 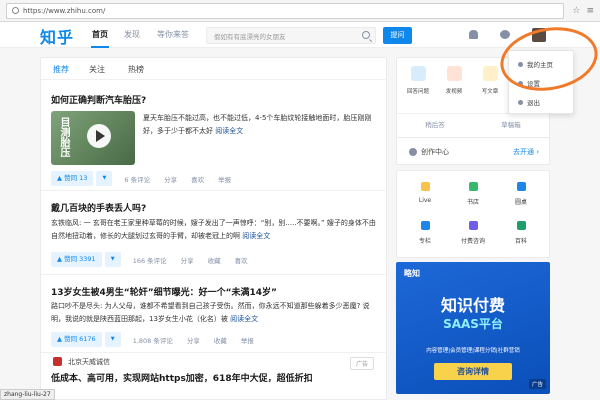 What do you see at coordinates (137, 179) in the screenshot?
I see `comment-button: 6 条评论` at bounding box center [137, 179].